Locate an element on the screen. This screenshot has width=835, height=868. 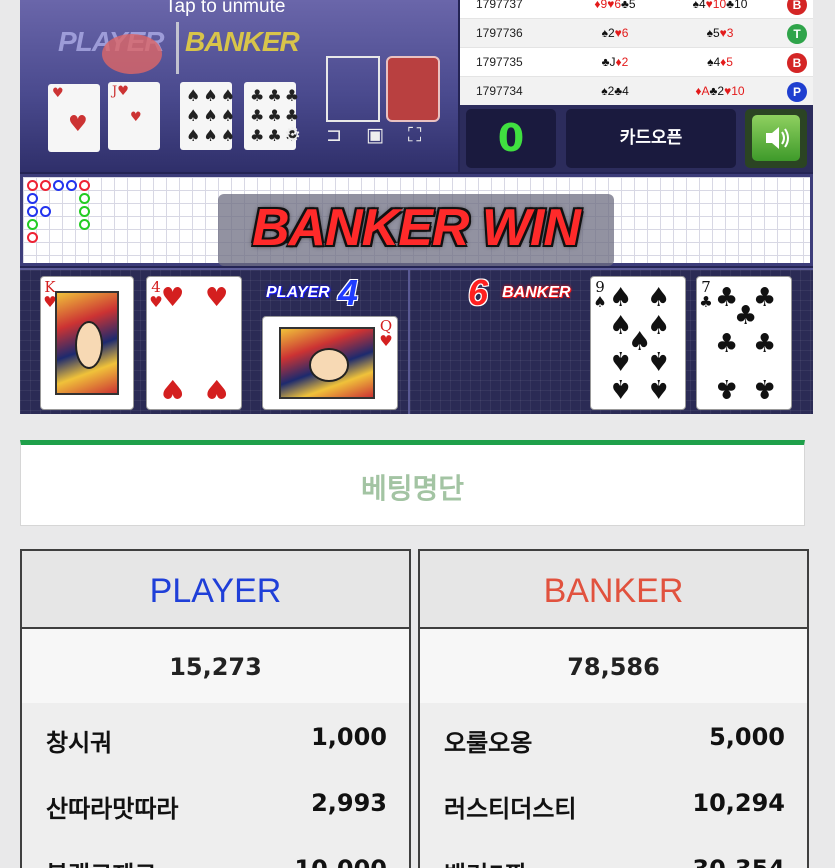
player-cards: ♠2♥6 is located at coordinates (615, 33).